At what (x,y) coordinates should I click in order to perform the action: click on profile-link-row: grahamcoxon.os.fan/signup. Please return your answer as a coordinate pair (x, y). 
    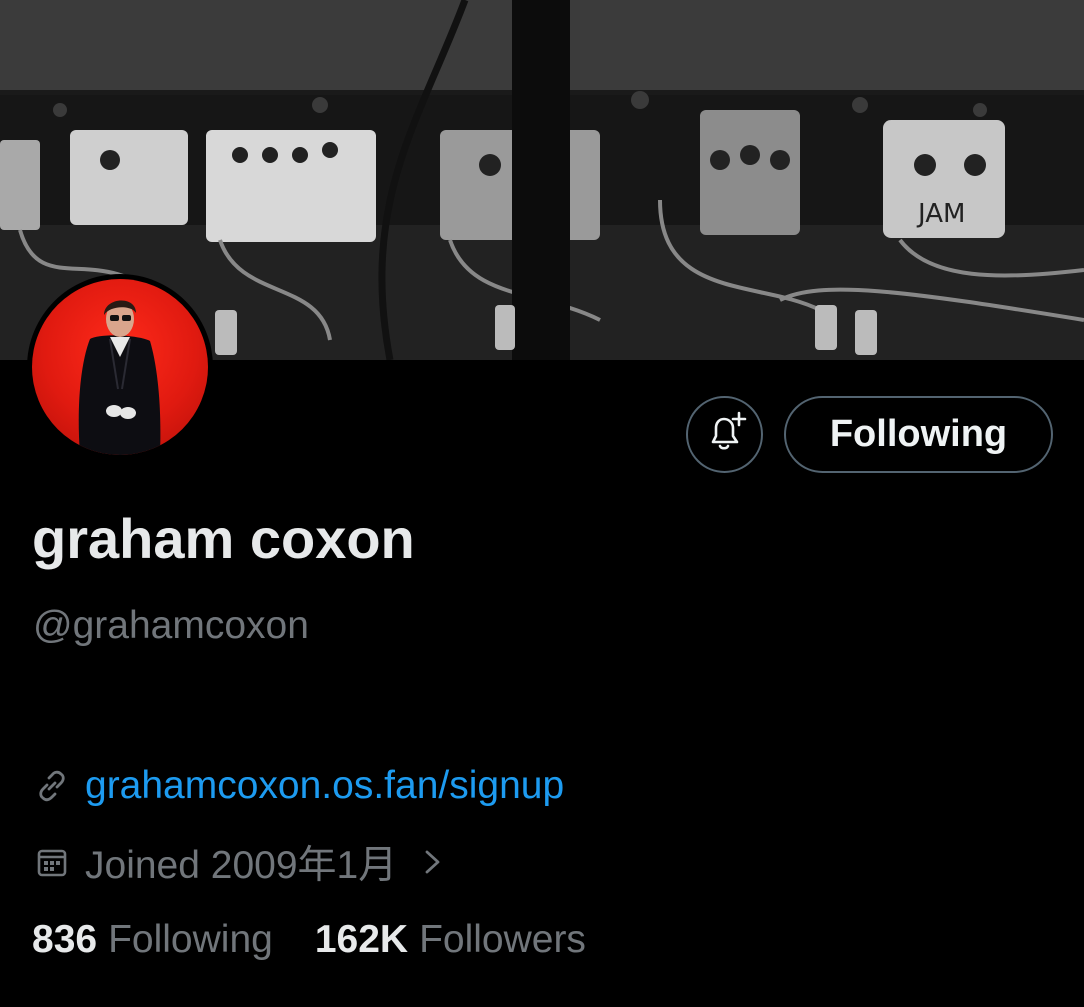
    Looking at the image, I should click on (298, 786).